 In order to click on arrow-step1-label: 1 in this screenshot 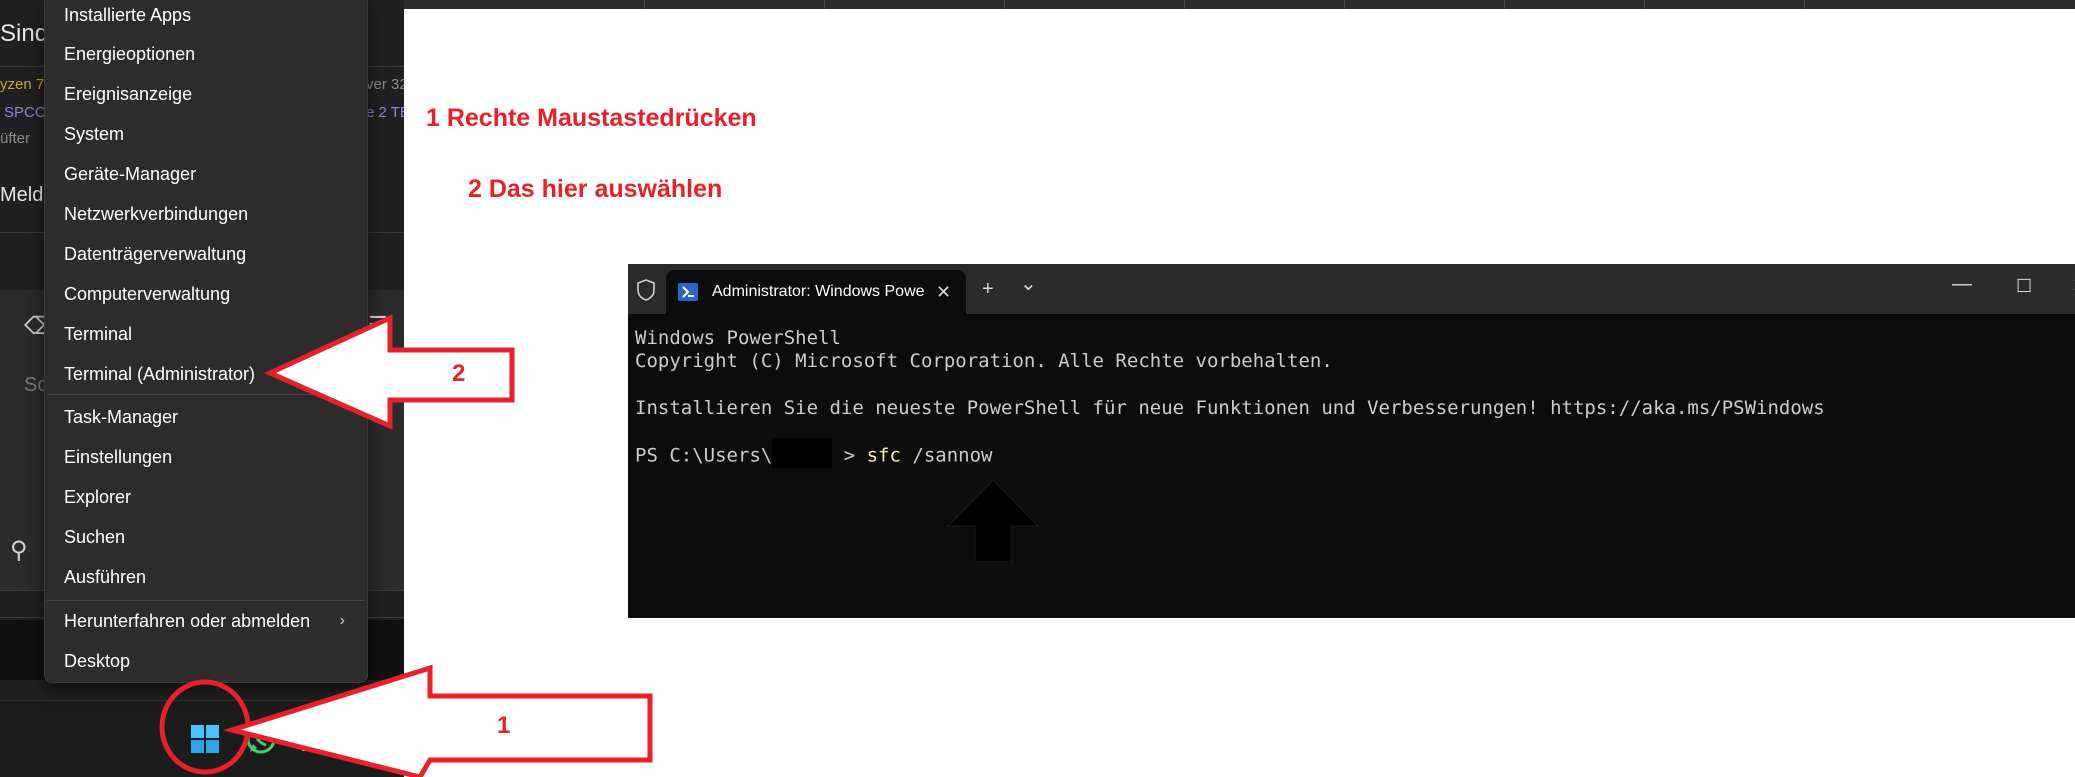, I will do `click(504, 725)`.